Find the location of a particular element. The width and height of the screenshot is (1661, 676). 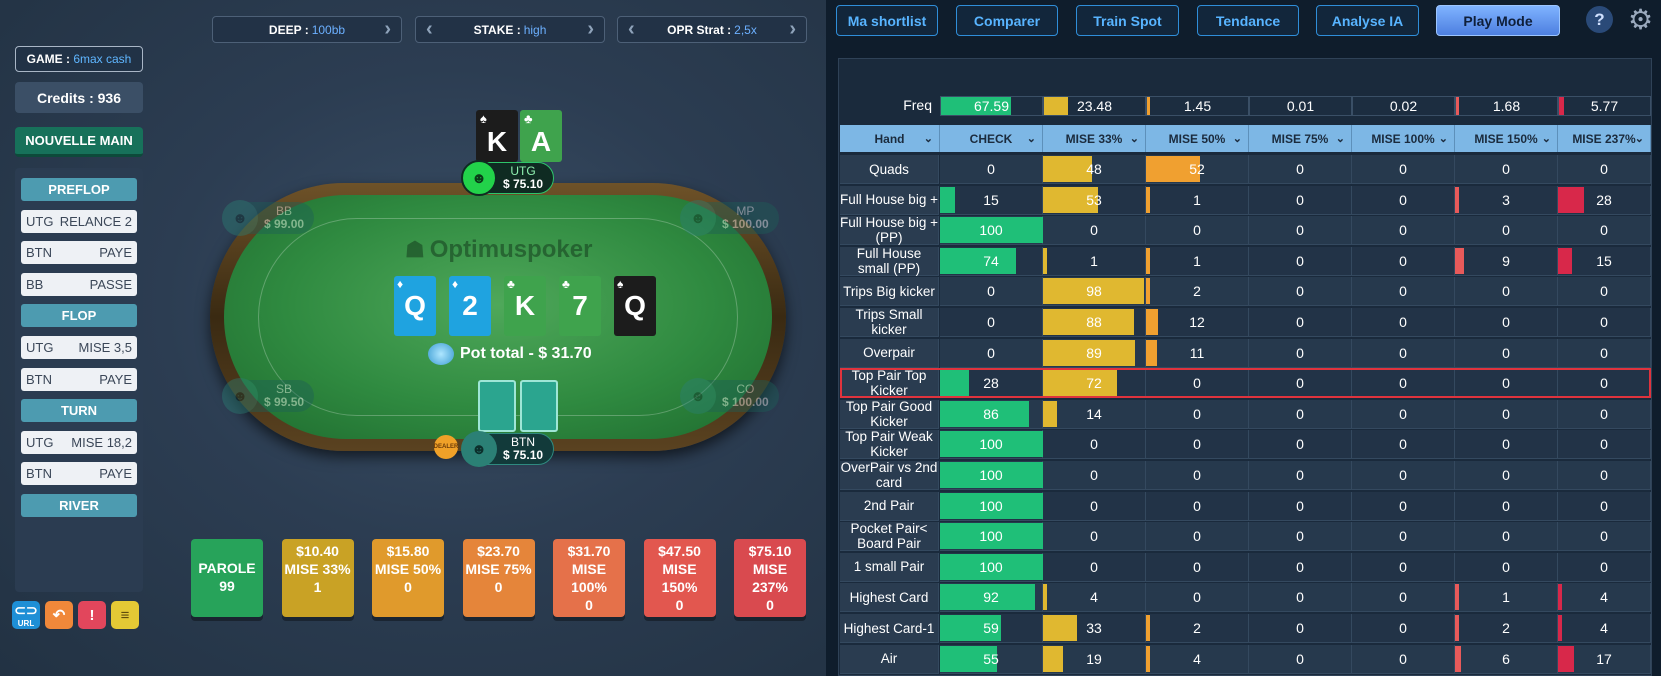

hand-label: Air is located at coordinates (889, 659).